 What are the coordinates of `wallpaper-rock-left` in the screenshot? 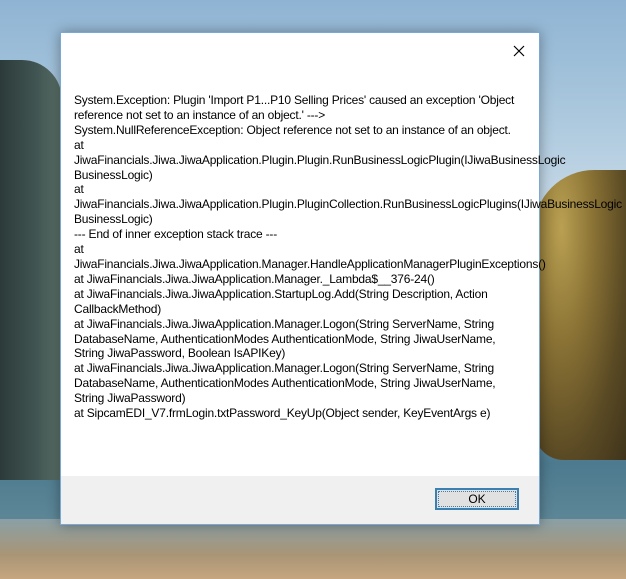 It's located at (31, 270).